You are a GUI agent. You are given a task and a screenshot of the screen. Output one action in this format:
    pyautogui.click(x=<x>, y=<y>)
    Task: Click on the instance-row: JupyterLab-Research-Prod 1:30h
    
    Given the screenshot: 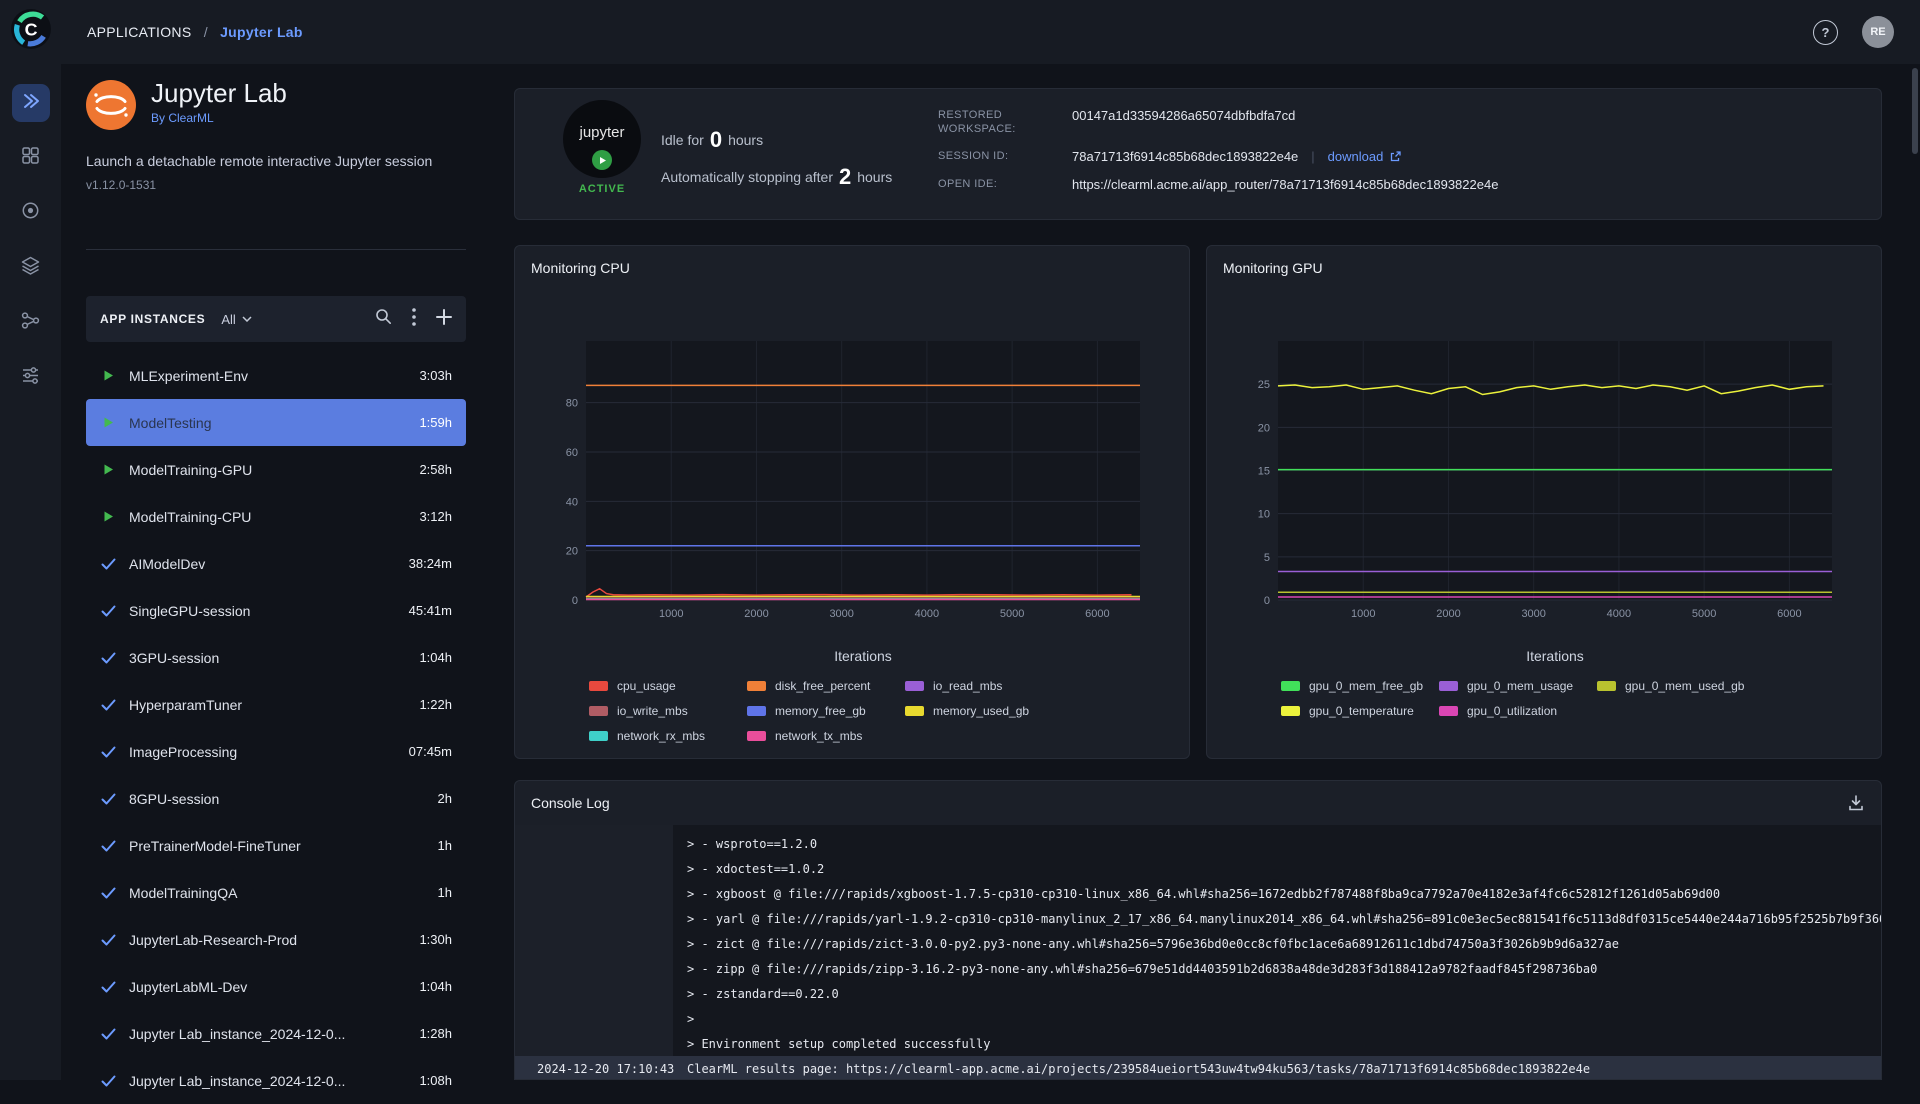 What is the action you would take?
    pyautogui.click(x=276, y=939)
    